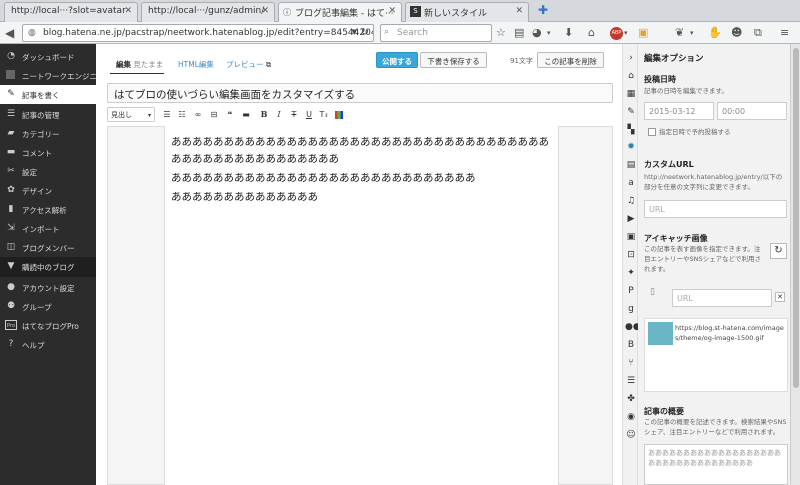 This screenshot has width=800, height=485. Describe the element at coordinates (631, 219) in the screenshot. I see `youtube-icon: ▶` at that location.